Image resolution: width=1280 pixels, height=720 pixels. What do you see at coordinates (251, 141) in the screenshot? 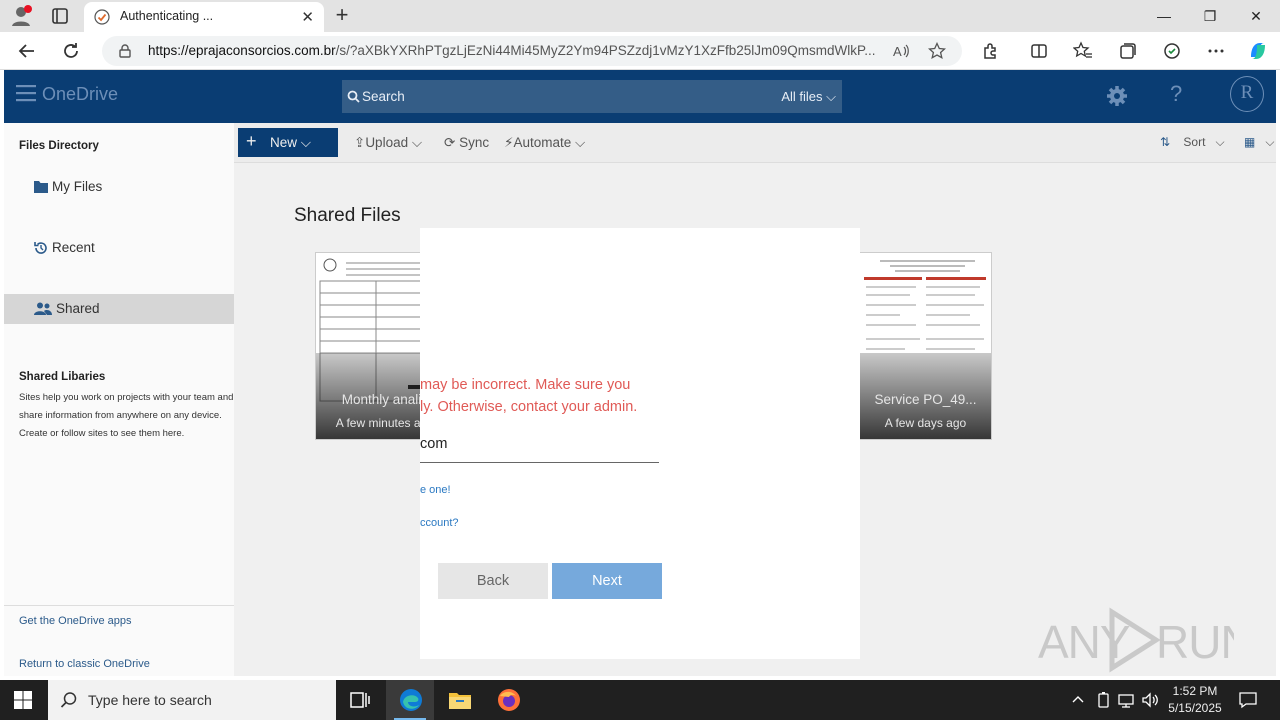
I see `plus-icon: +` at bounding box center [251, 141].